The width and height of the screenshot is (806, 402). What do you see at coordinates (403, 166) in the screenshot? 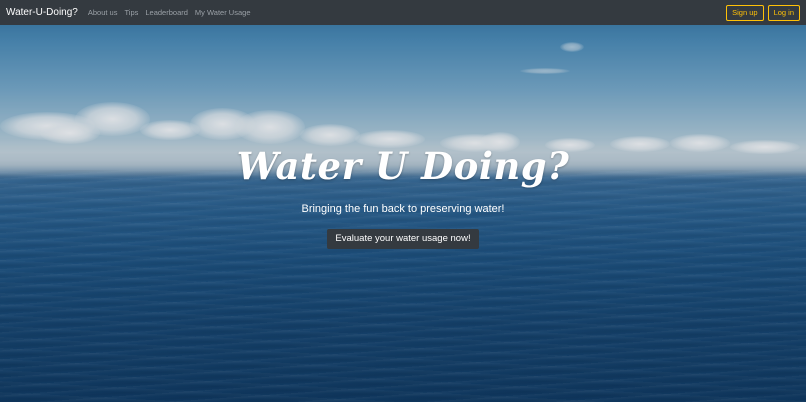
I see `hero-title: Water U Doing?` at bounding box center [403, 166].